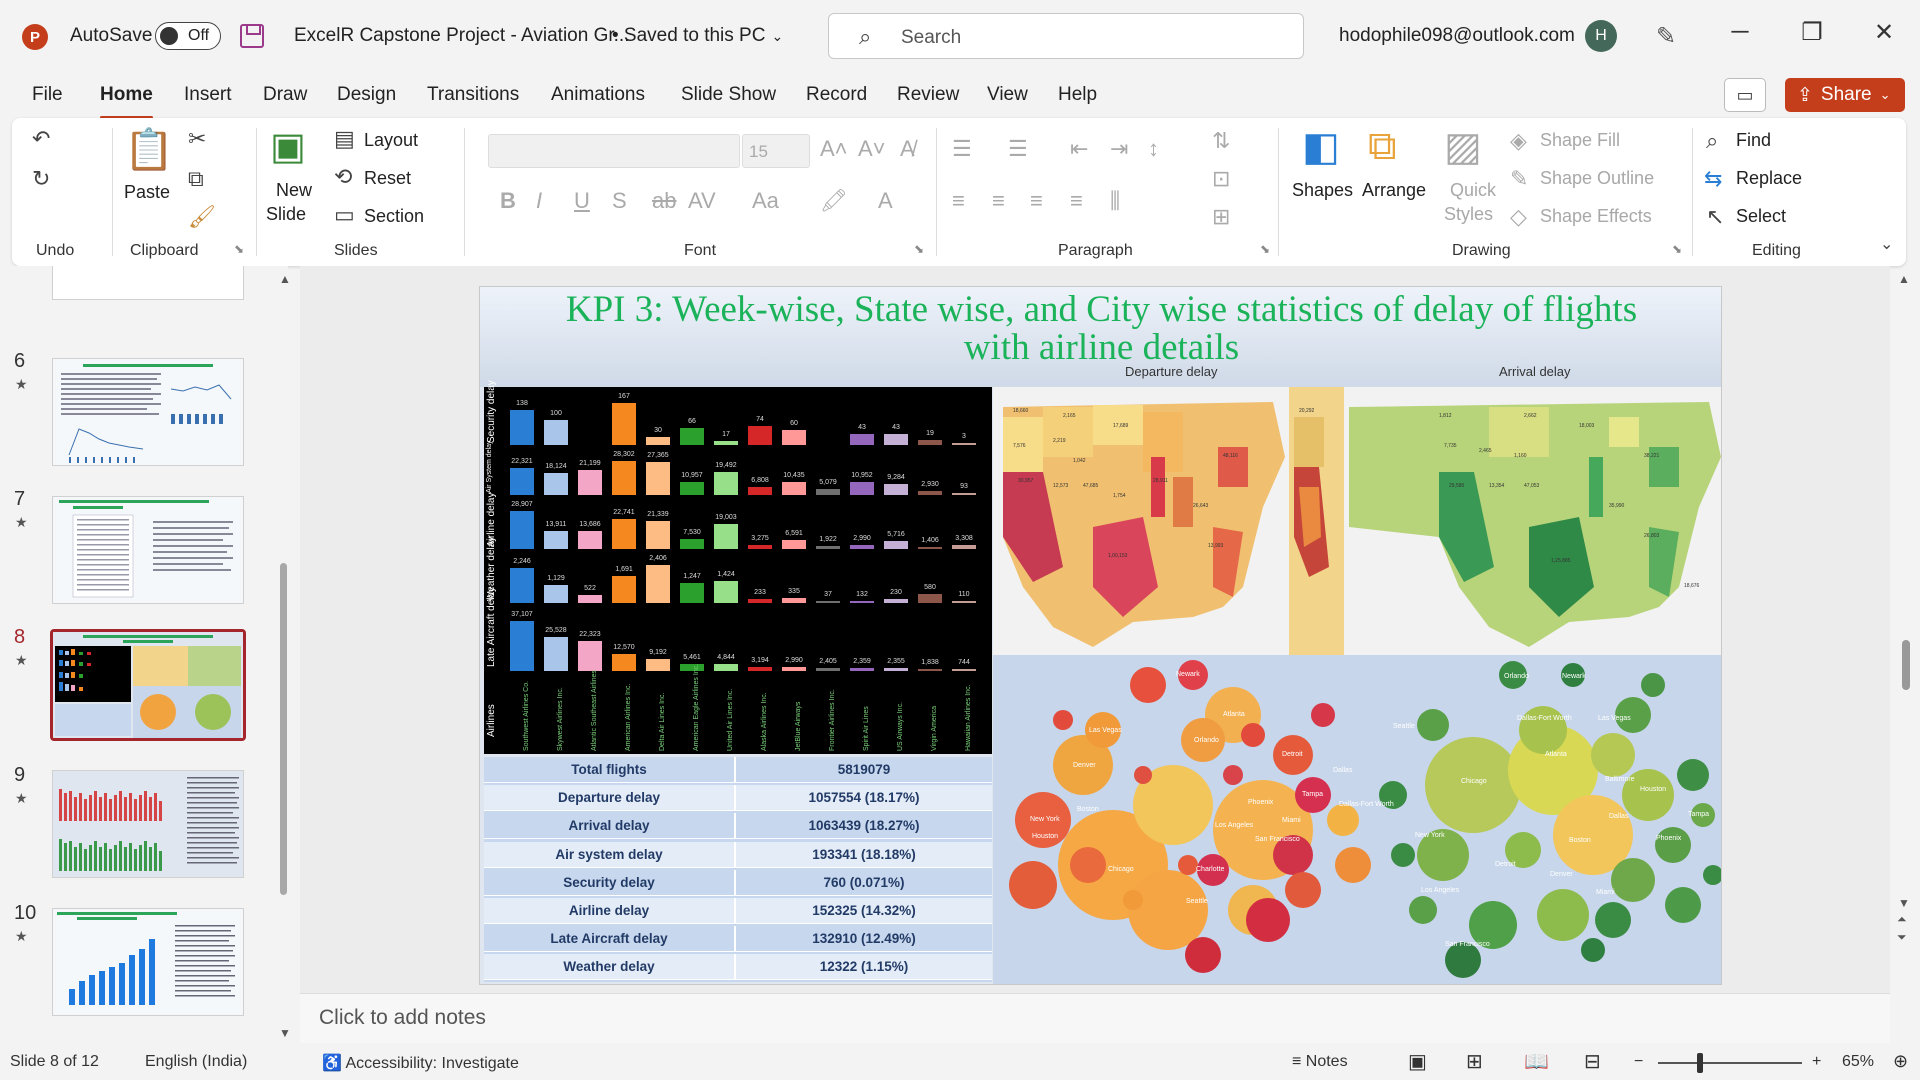 Image resolution: width=1920 pixels, height=1080 pixels. Describe the element at coordinates (1115, 201) in the screenshot. I see `columns-icon: ⫼` at that location.